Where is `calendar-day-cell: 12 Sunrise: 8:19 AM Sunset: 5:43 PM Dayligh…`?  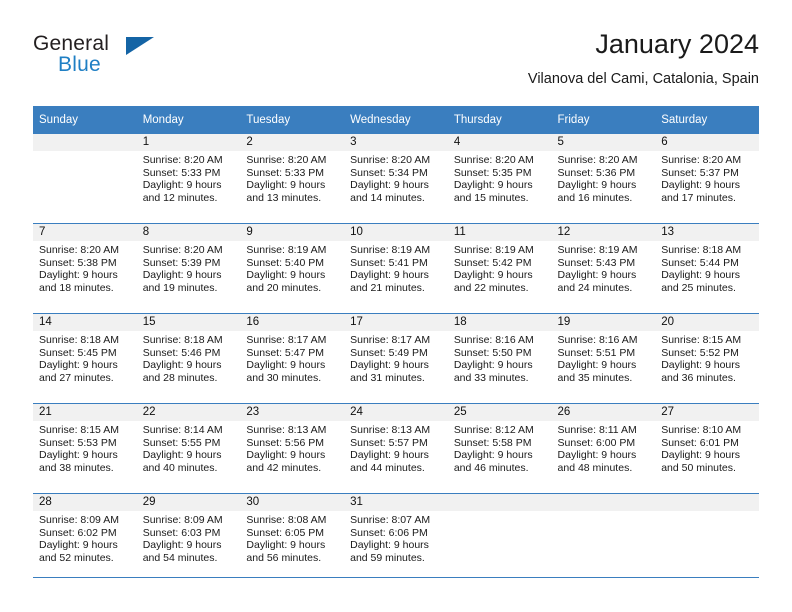
calendar-day-cell: 12 Sunrise: 8:19 AM Sunset: 5:43 PM Dayligh… is located at coordinates (603, 268).